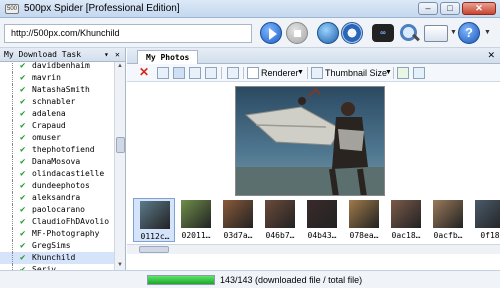  I want to click on view-tiles-icon, so click(211, 73).